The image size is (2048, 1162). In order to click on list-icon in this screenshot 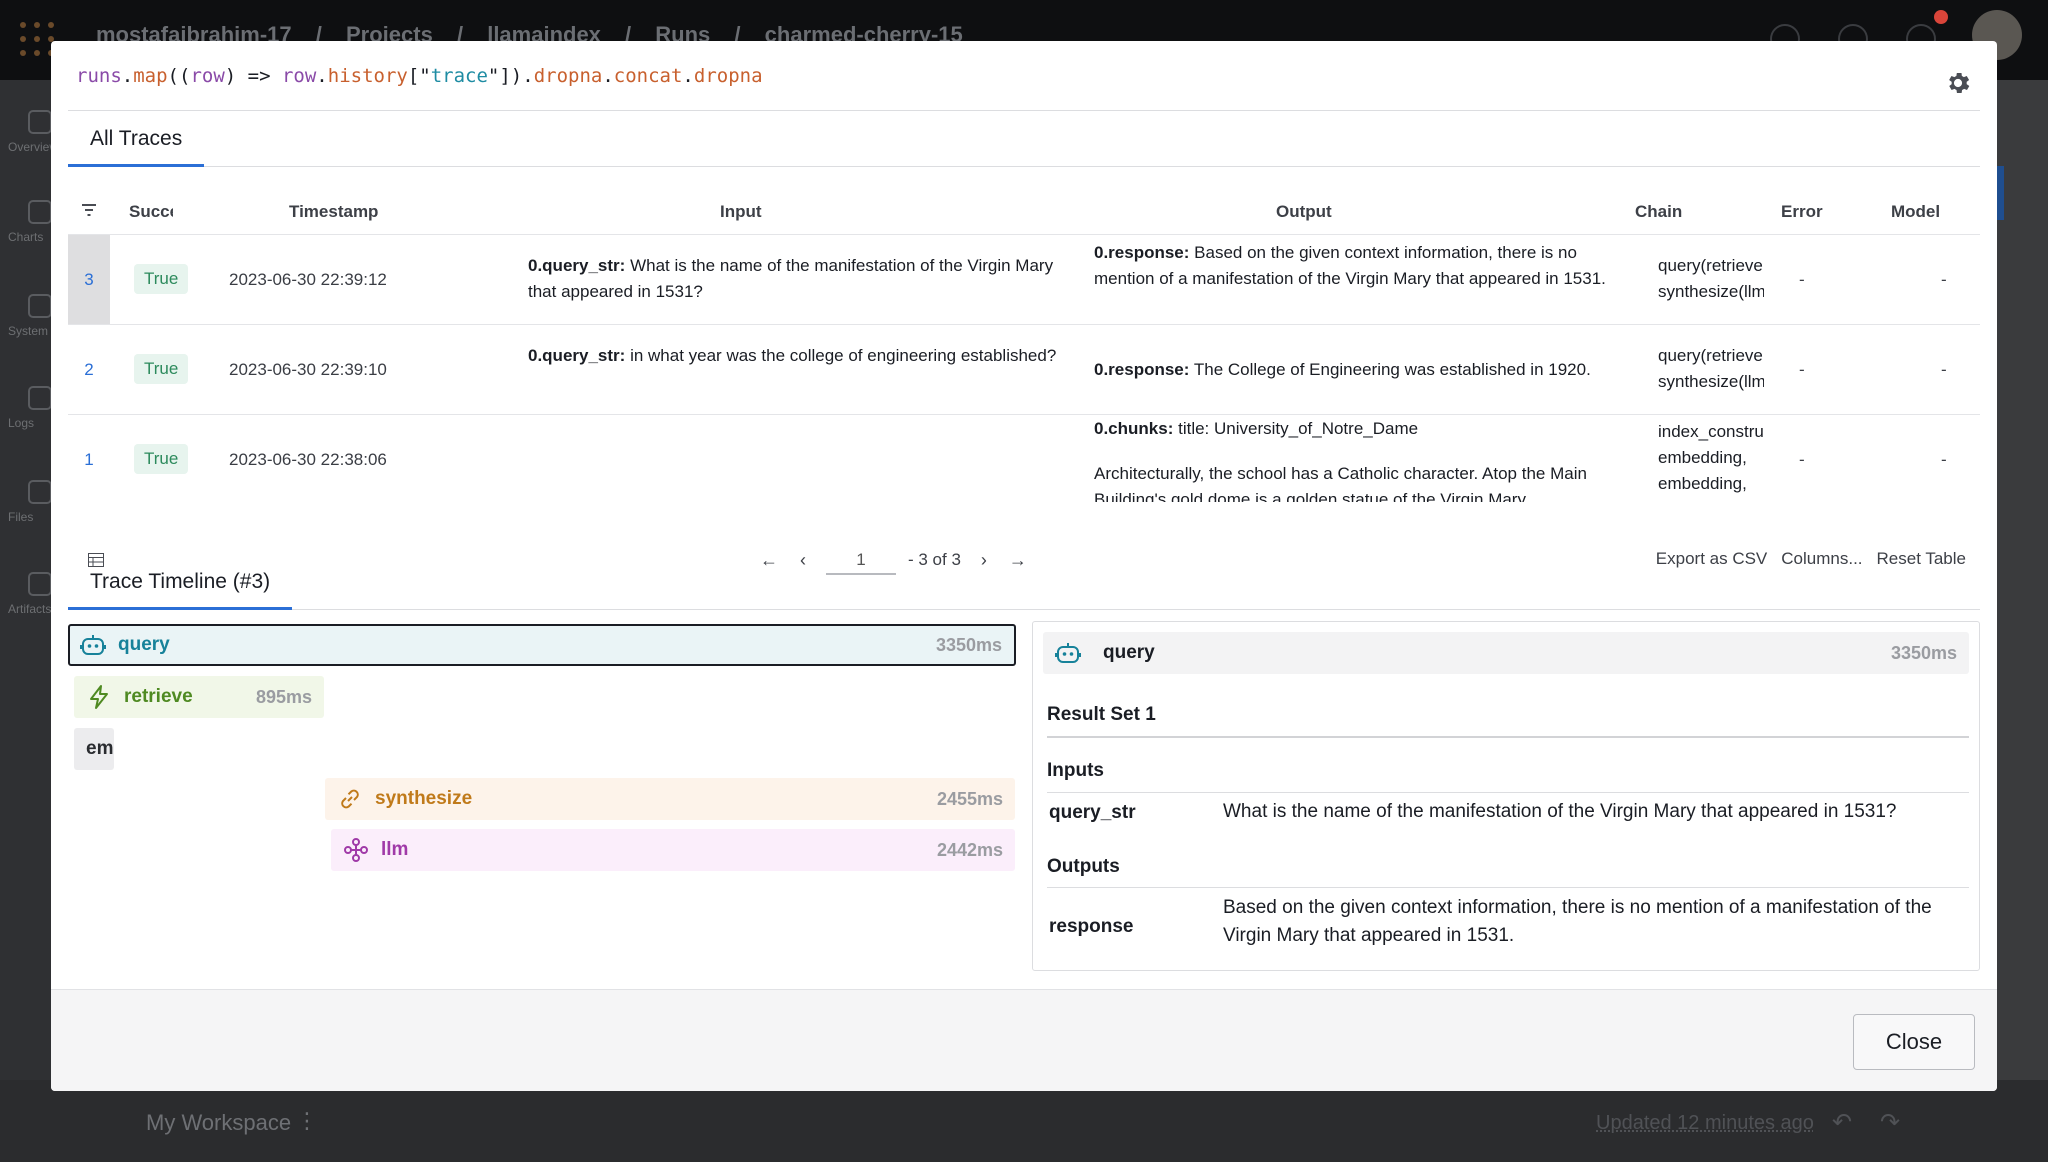, I will do `click(40, 398)`.